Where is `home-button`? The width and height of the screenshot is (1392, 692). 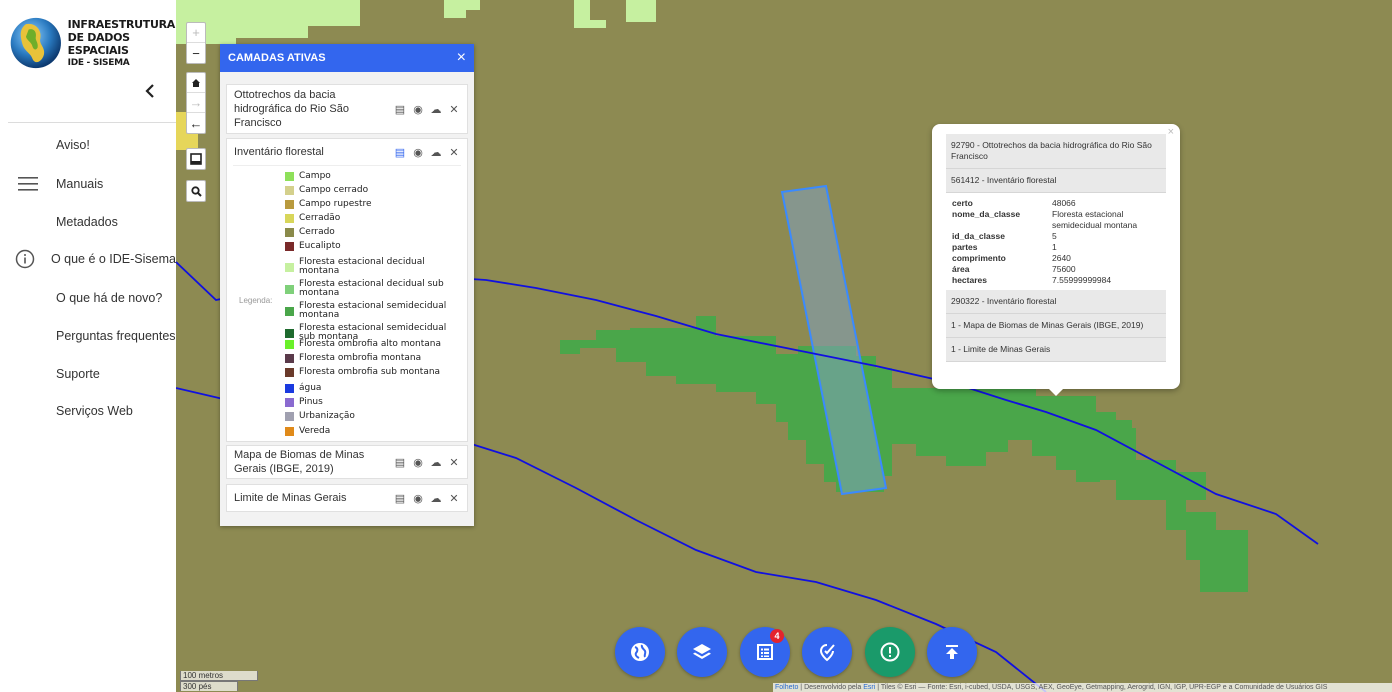
home-button is located at coordinates (196, 83).